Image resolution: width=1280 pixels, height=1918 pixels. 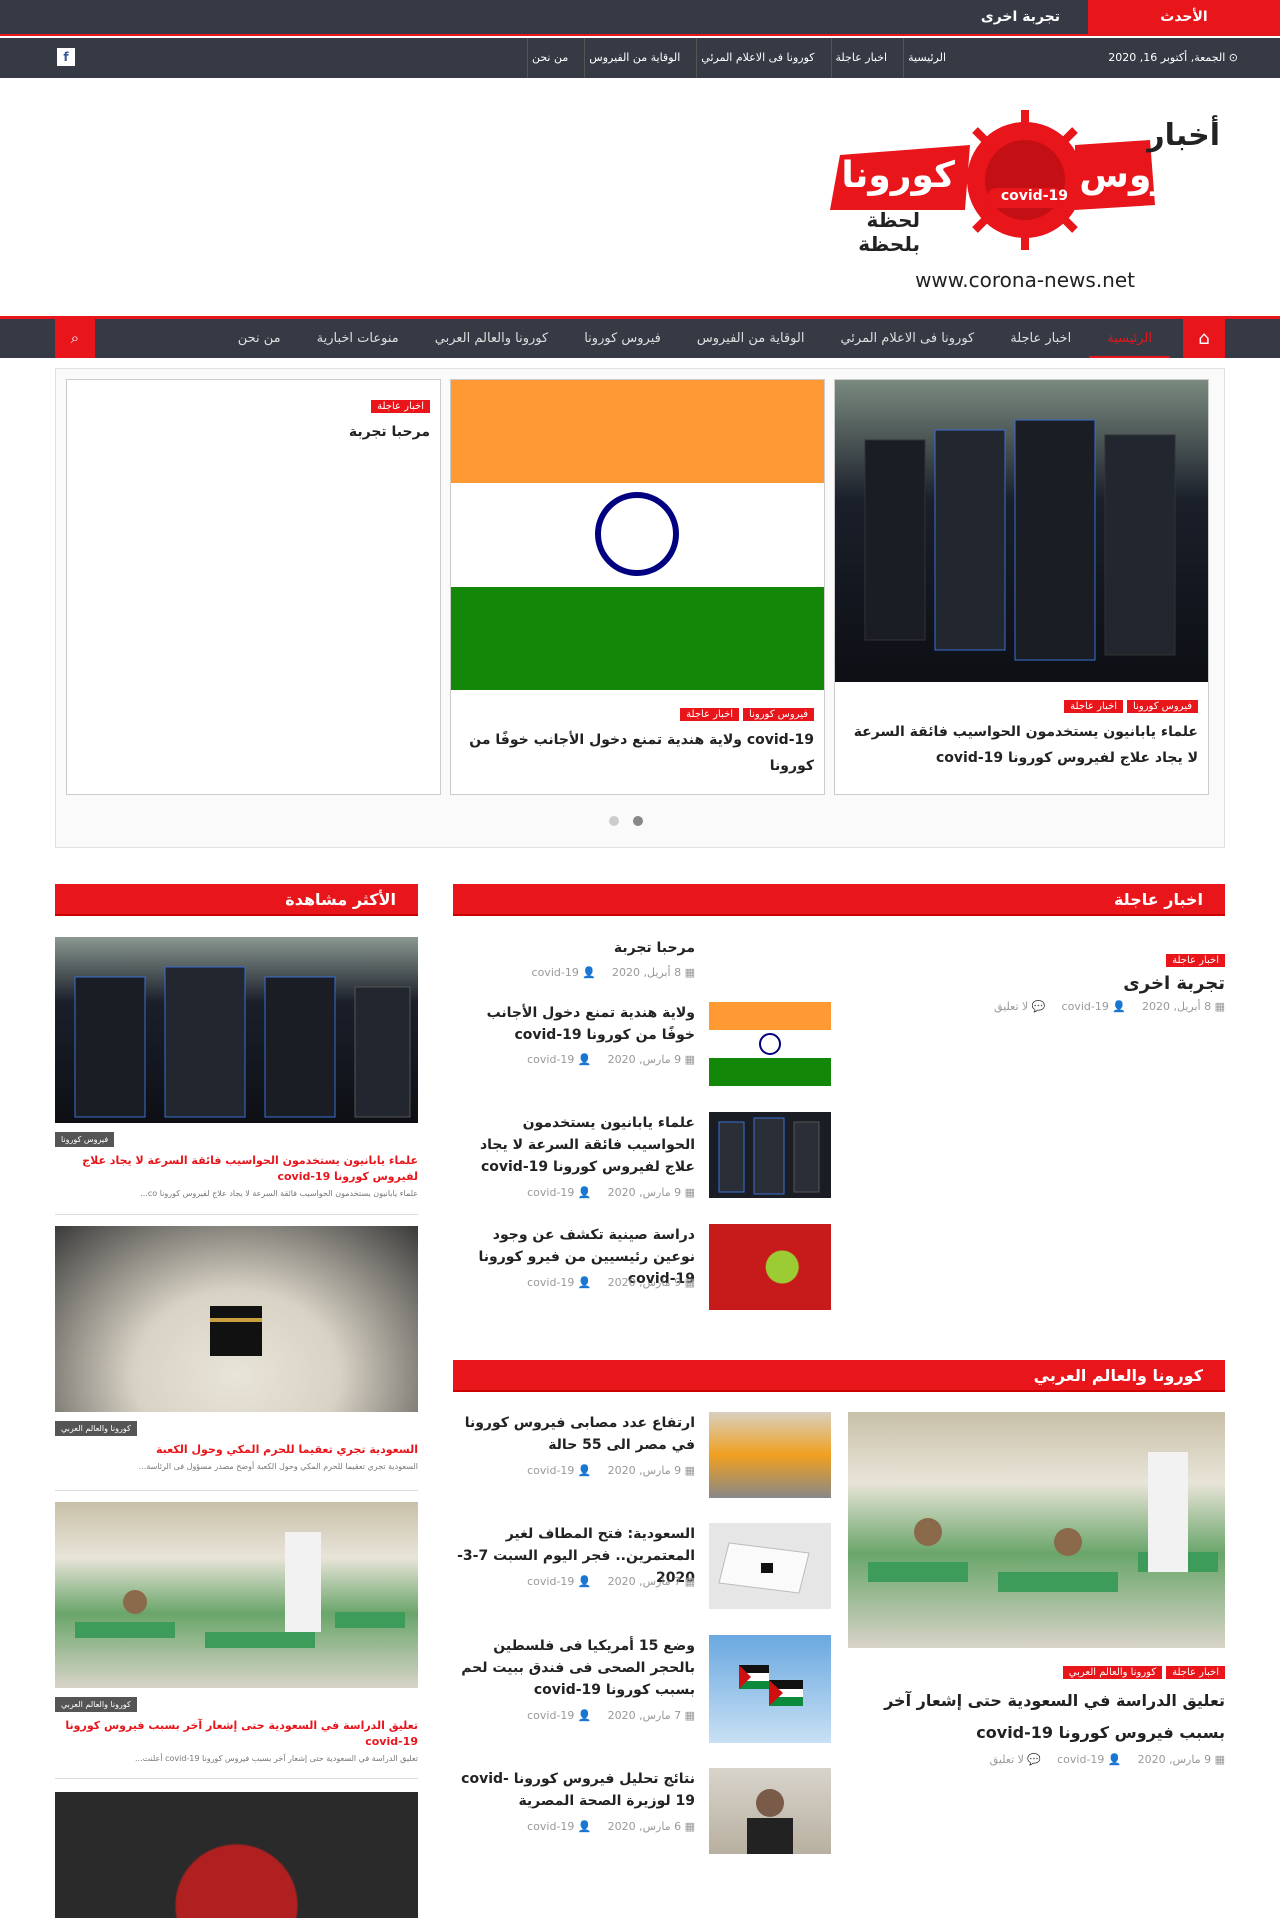 I want to click on minister-thumb, so click(x=770, y=1811).